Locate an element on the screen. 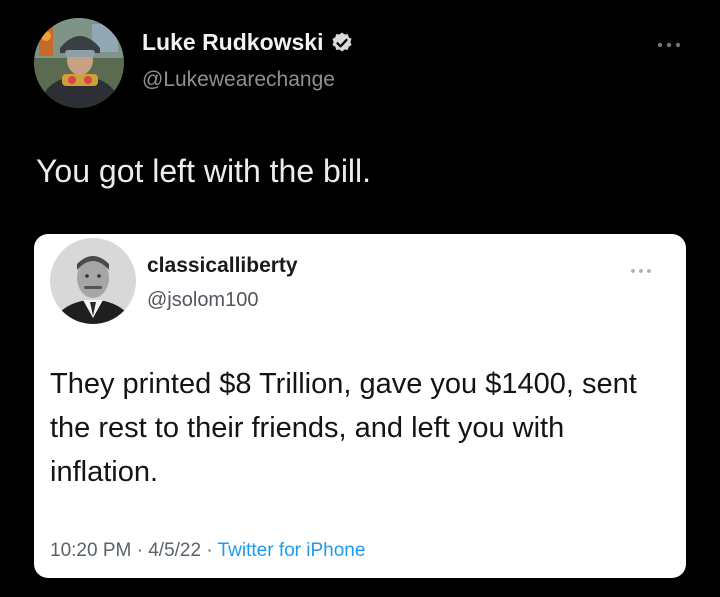 The height and width of the screenshot is (597, 720). author-name-row: Luke Rudkowski is located at coordinates (248, 42).